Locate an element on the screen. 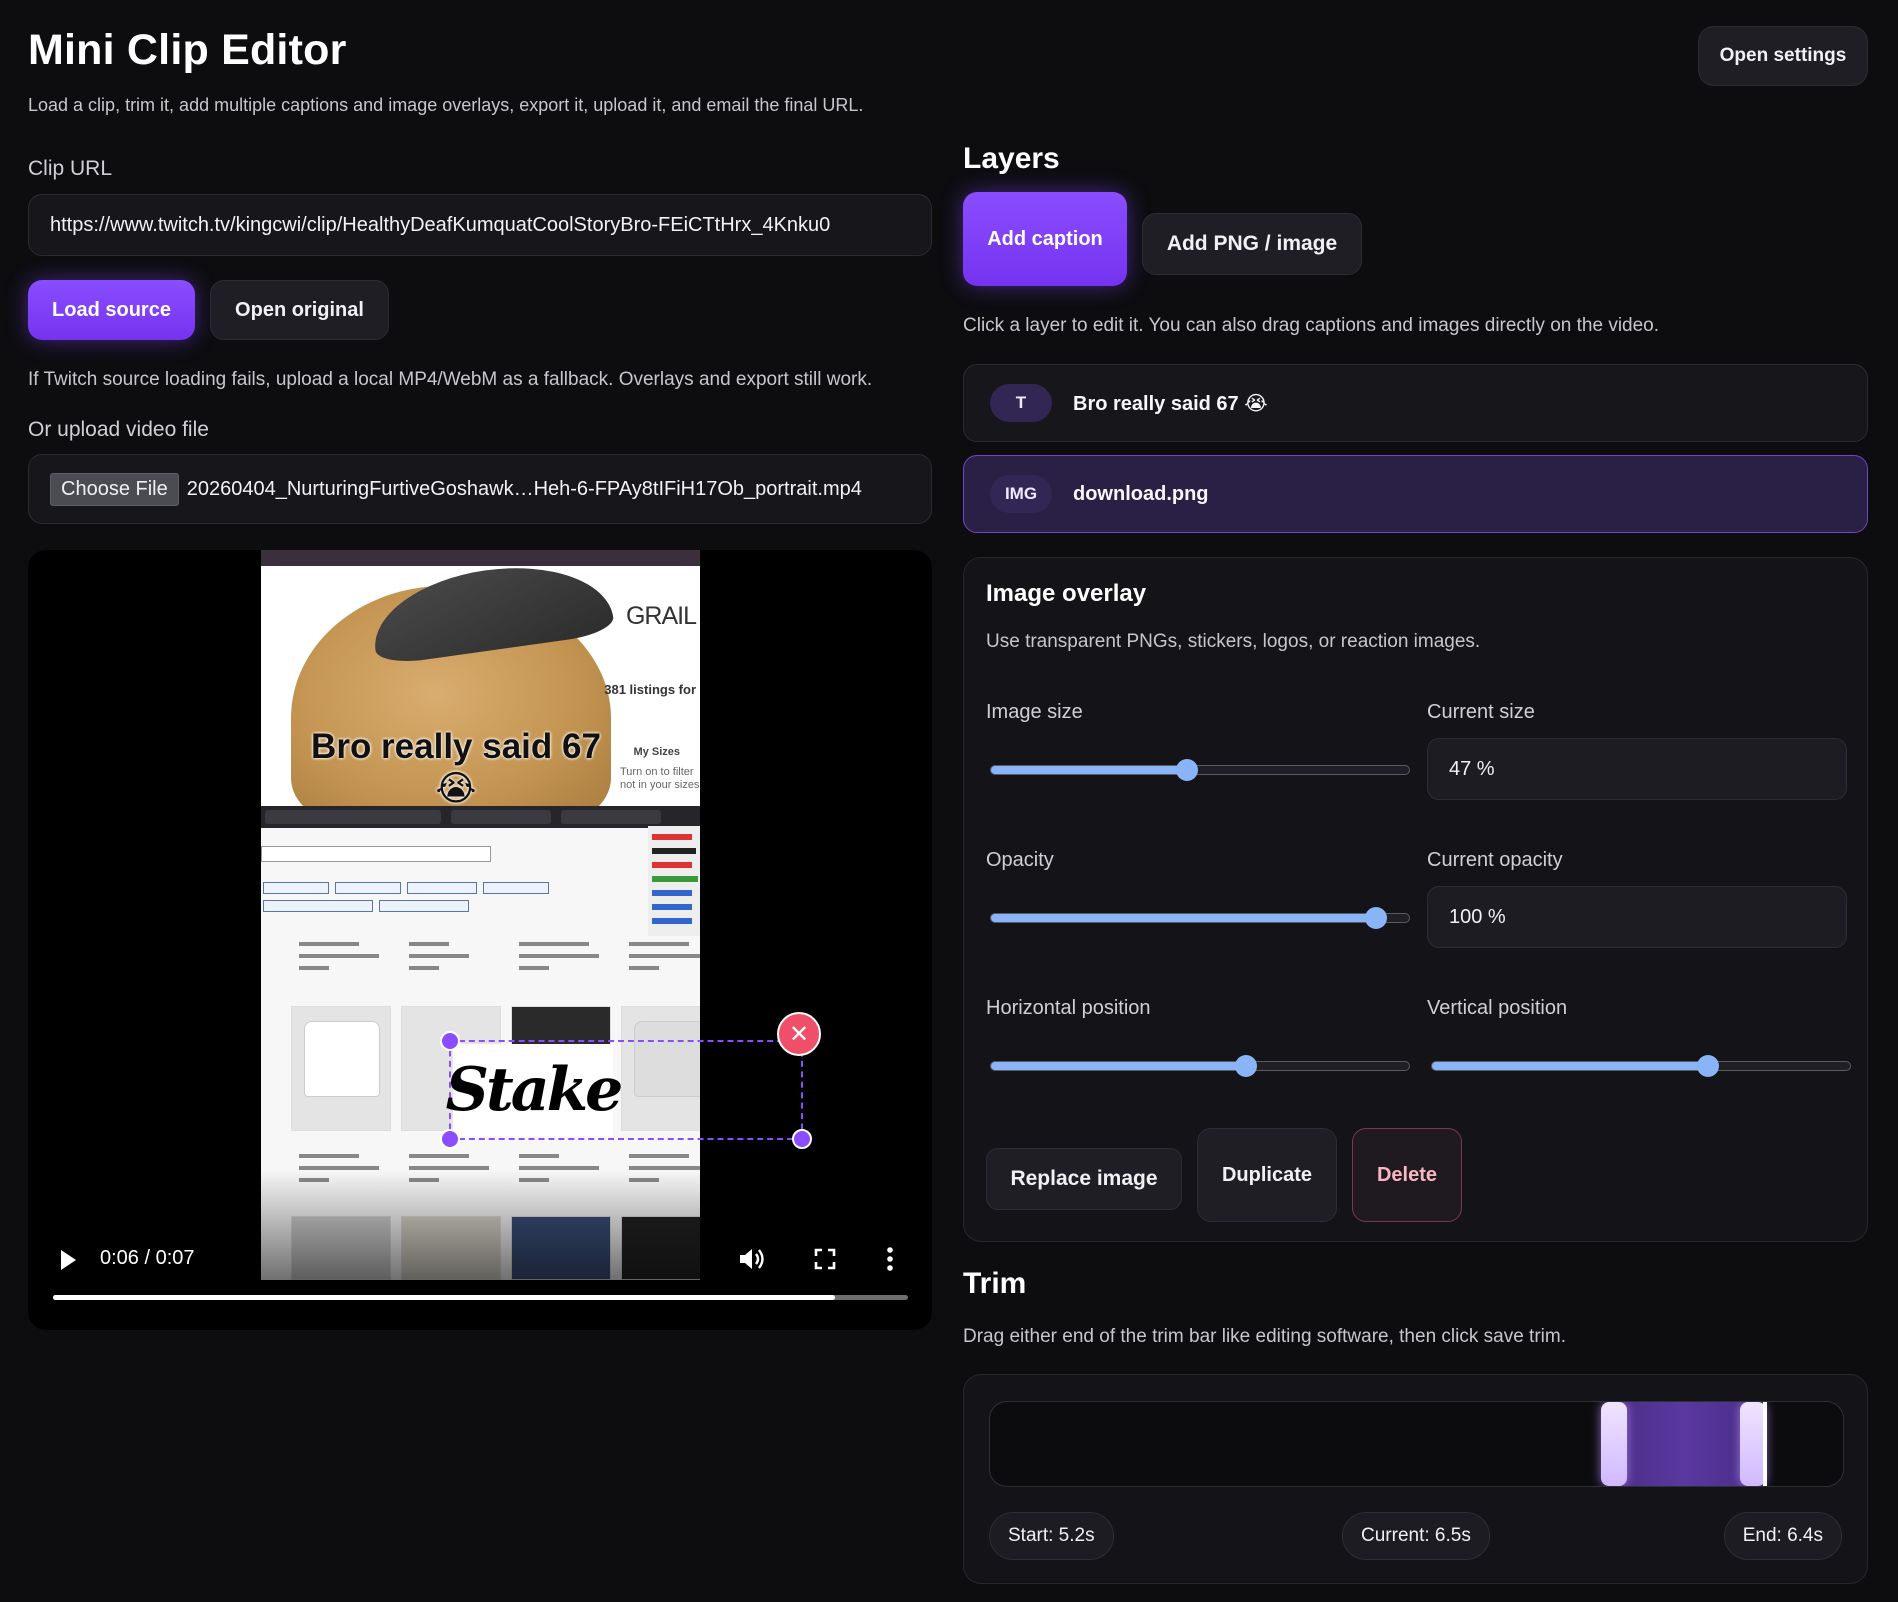 Image resolution: width=1898 pixels, height=1602 pixels. remove-overlay-icon: ✕ is located at coordinates (799, 1034).